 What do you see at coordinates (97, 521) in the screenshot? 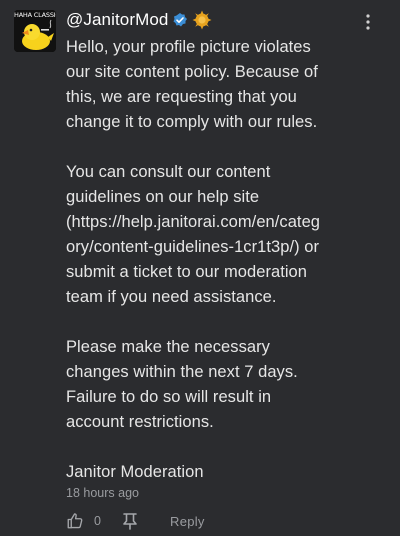
I see `like-count: 0` at bounding box center [97, 521].